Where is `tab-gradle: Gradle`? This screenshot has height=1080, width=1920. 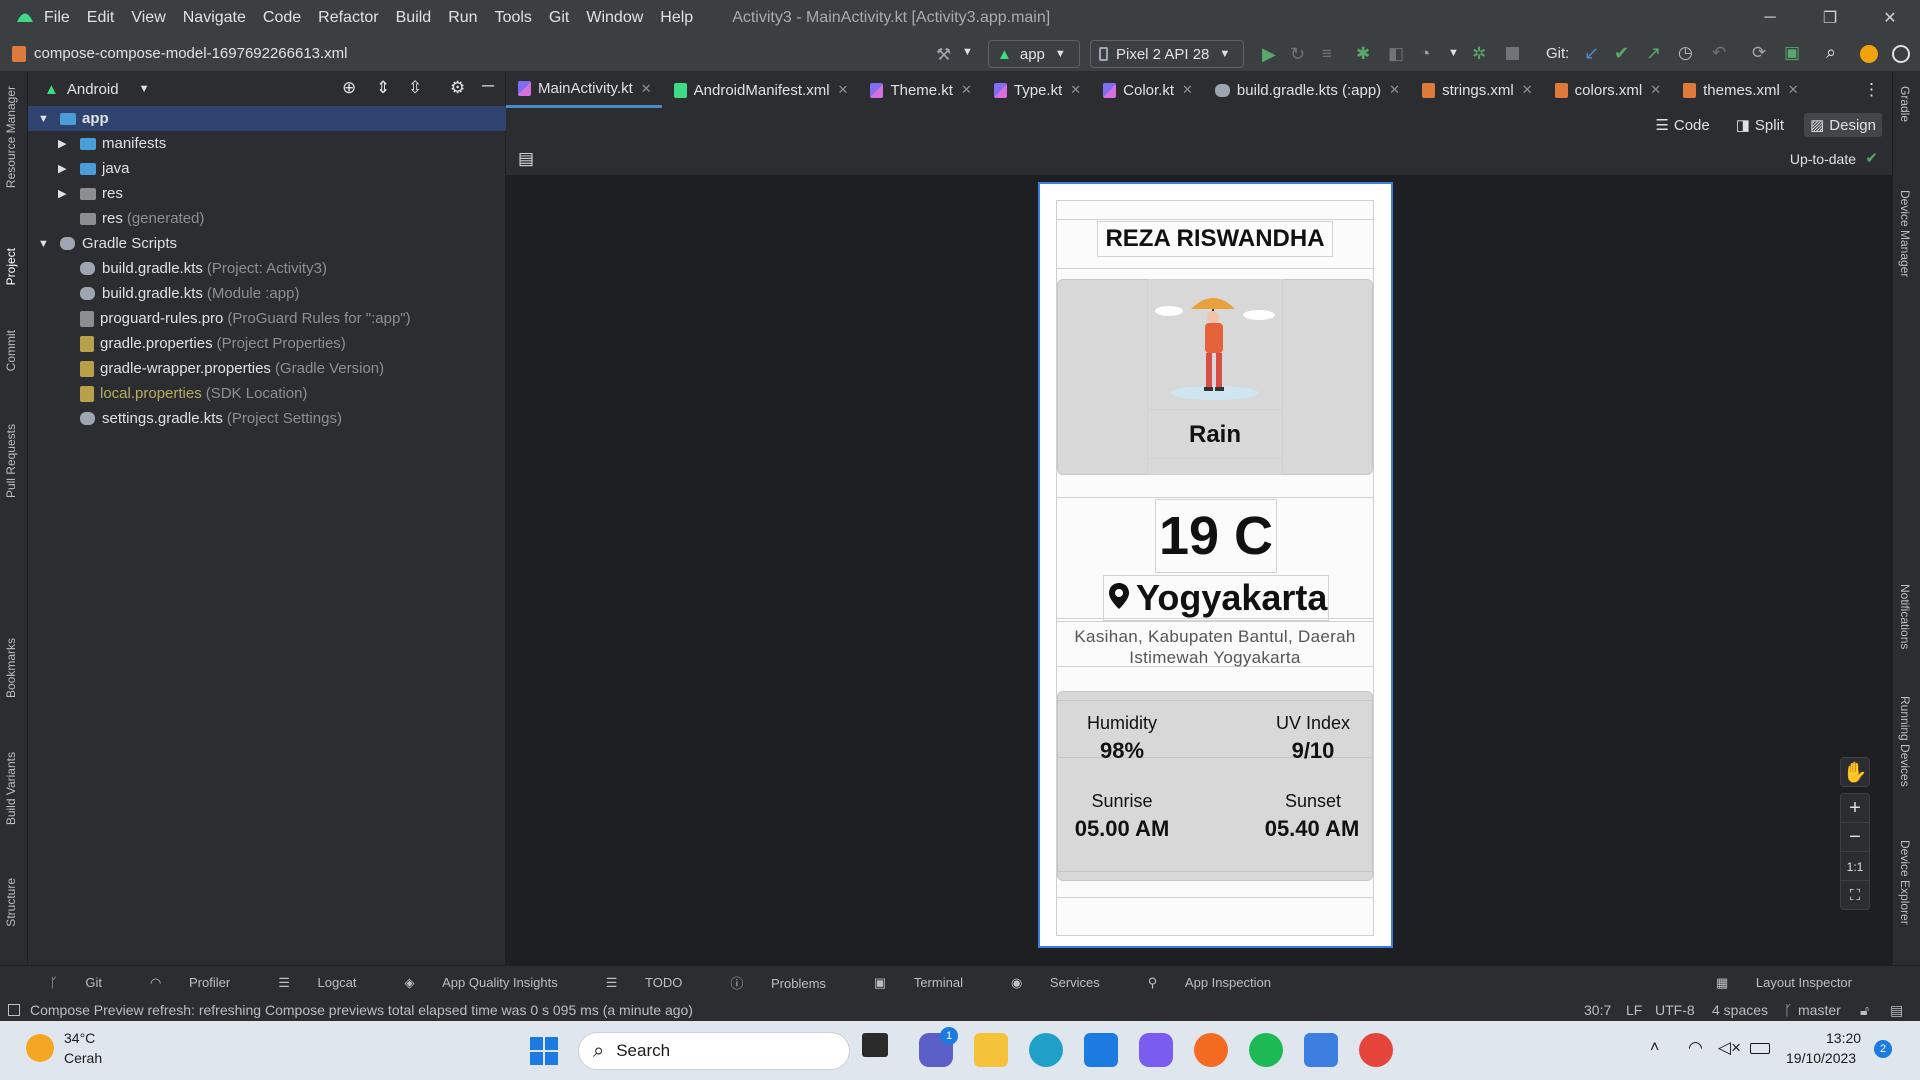 tab-gradle: Gradle is located at coordinates (1905, 104).